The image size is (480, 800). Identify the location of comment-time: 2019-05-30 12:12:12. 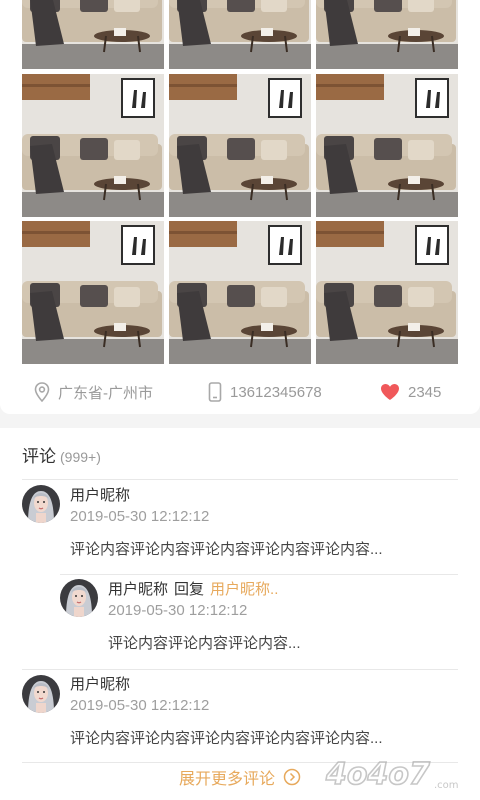
(140, 705).